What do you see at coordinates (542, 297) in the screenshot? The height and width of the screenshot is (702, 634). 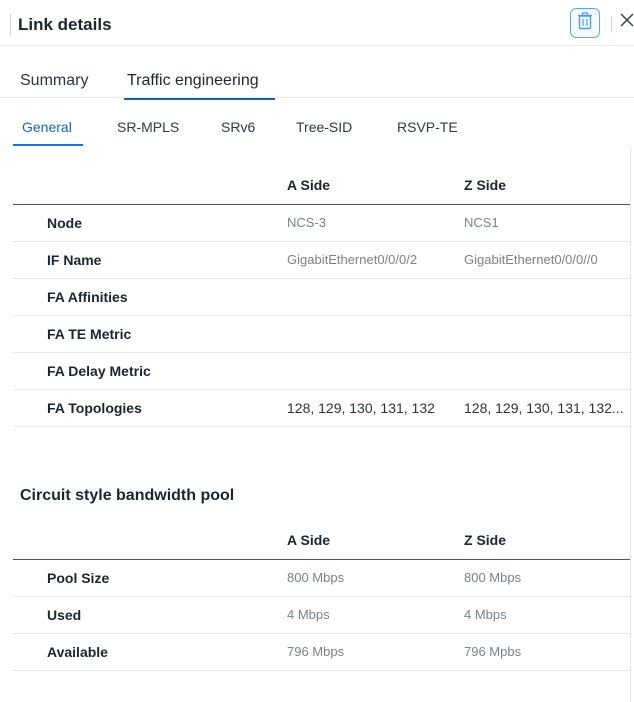 I see `fa-affinities-z-side` at bounding box center [542, 297].